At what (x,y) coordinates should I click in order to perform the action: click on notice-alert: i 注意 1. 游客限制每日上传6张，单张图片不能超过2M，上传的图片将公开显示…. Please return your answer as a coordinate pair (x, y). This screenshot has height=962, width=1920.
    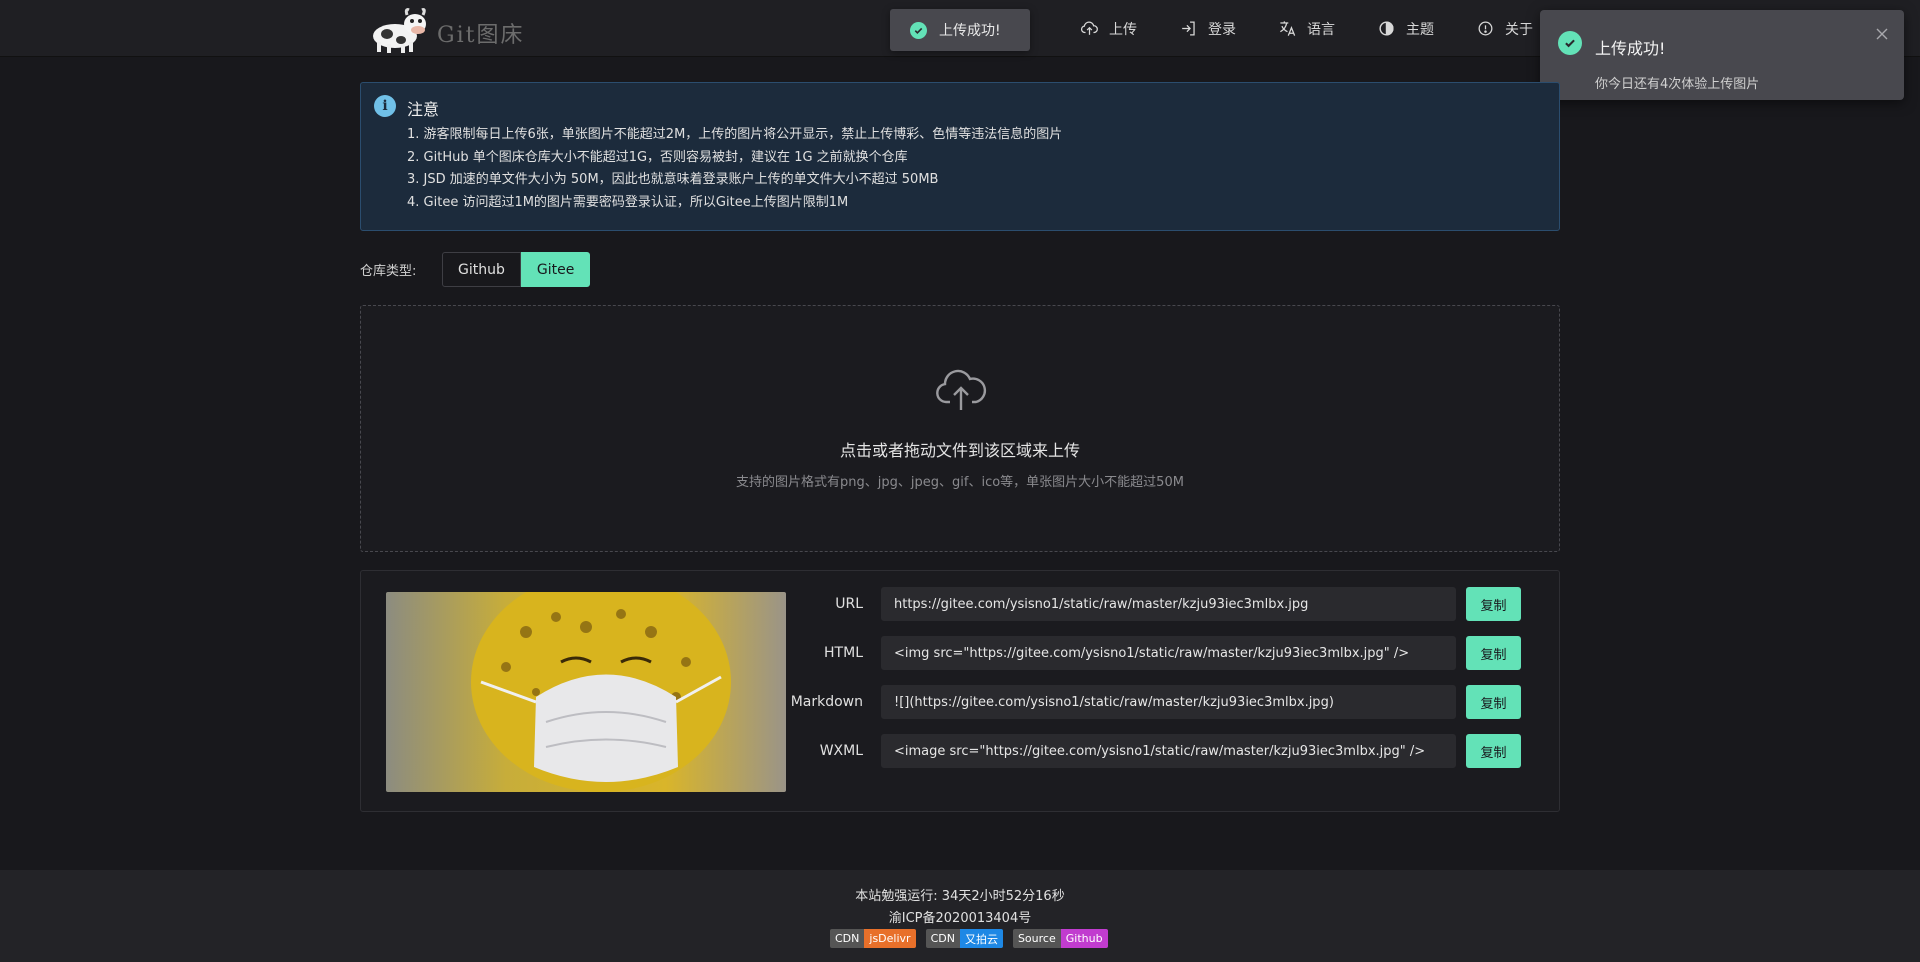
    Looking at the image, I should click on (960, 156).